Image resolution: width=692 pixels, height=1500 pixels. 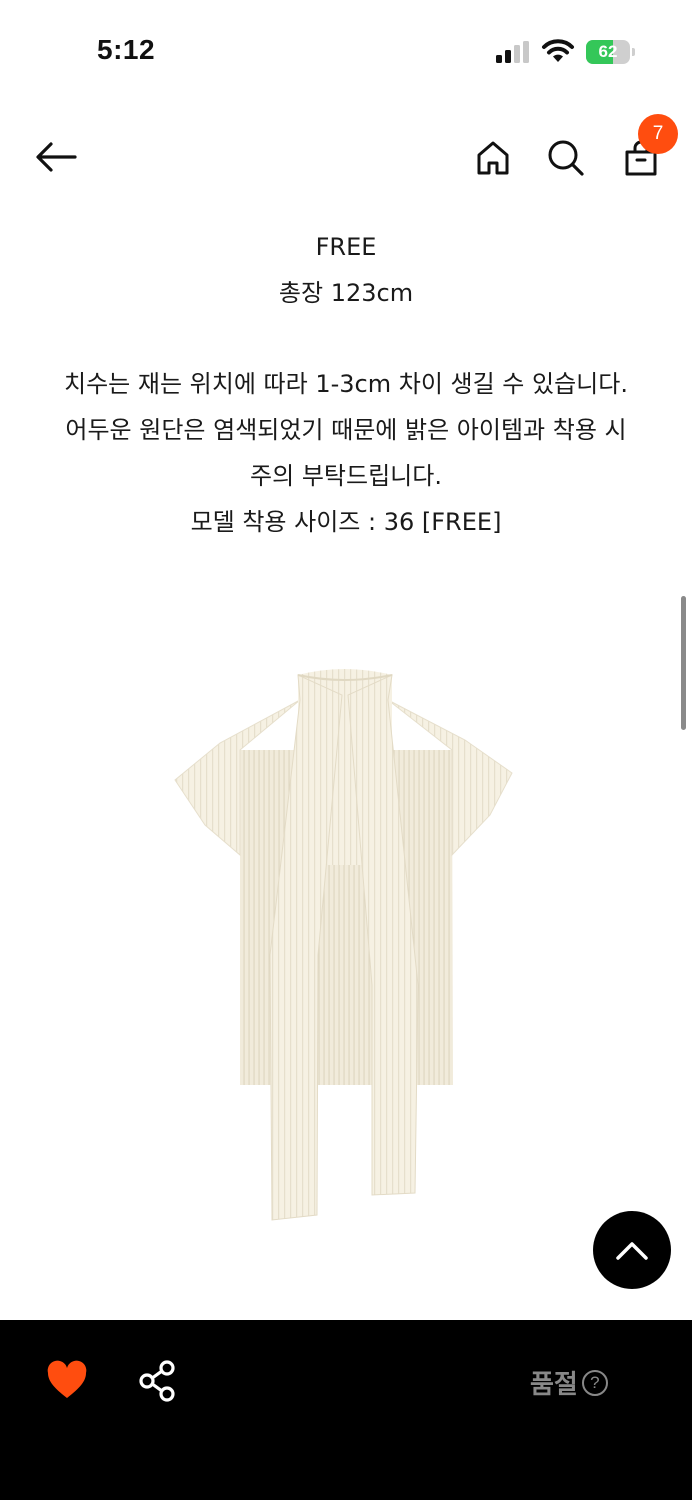 I want to click on heart-icon, so click(x=67, y=1381).